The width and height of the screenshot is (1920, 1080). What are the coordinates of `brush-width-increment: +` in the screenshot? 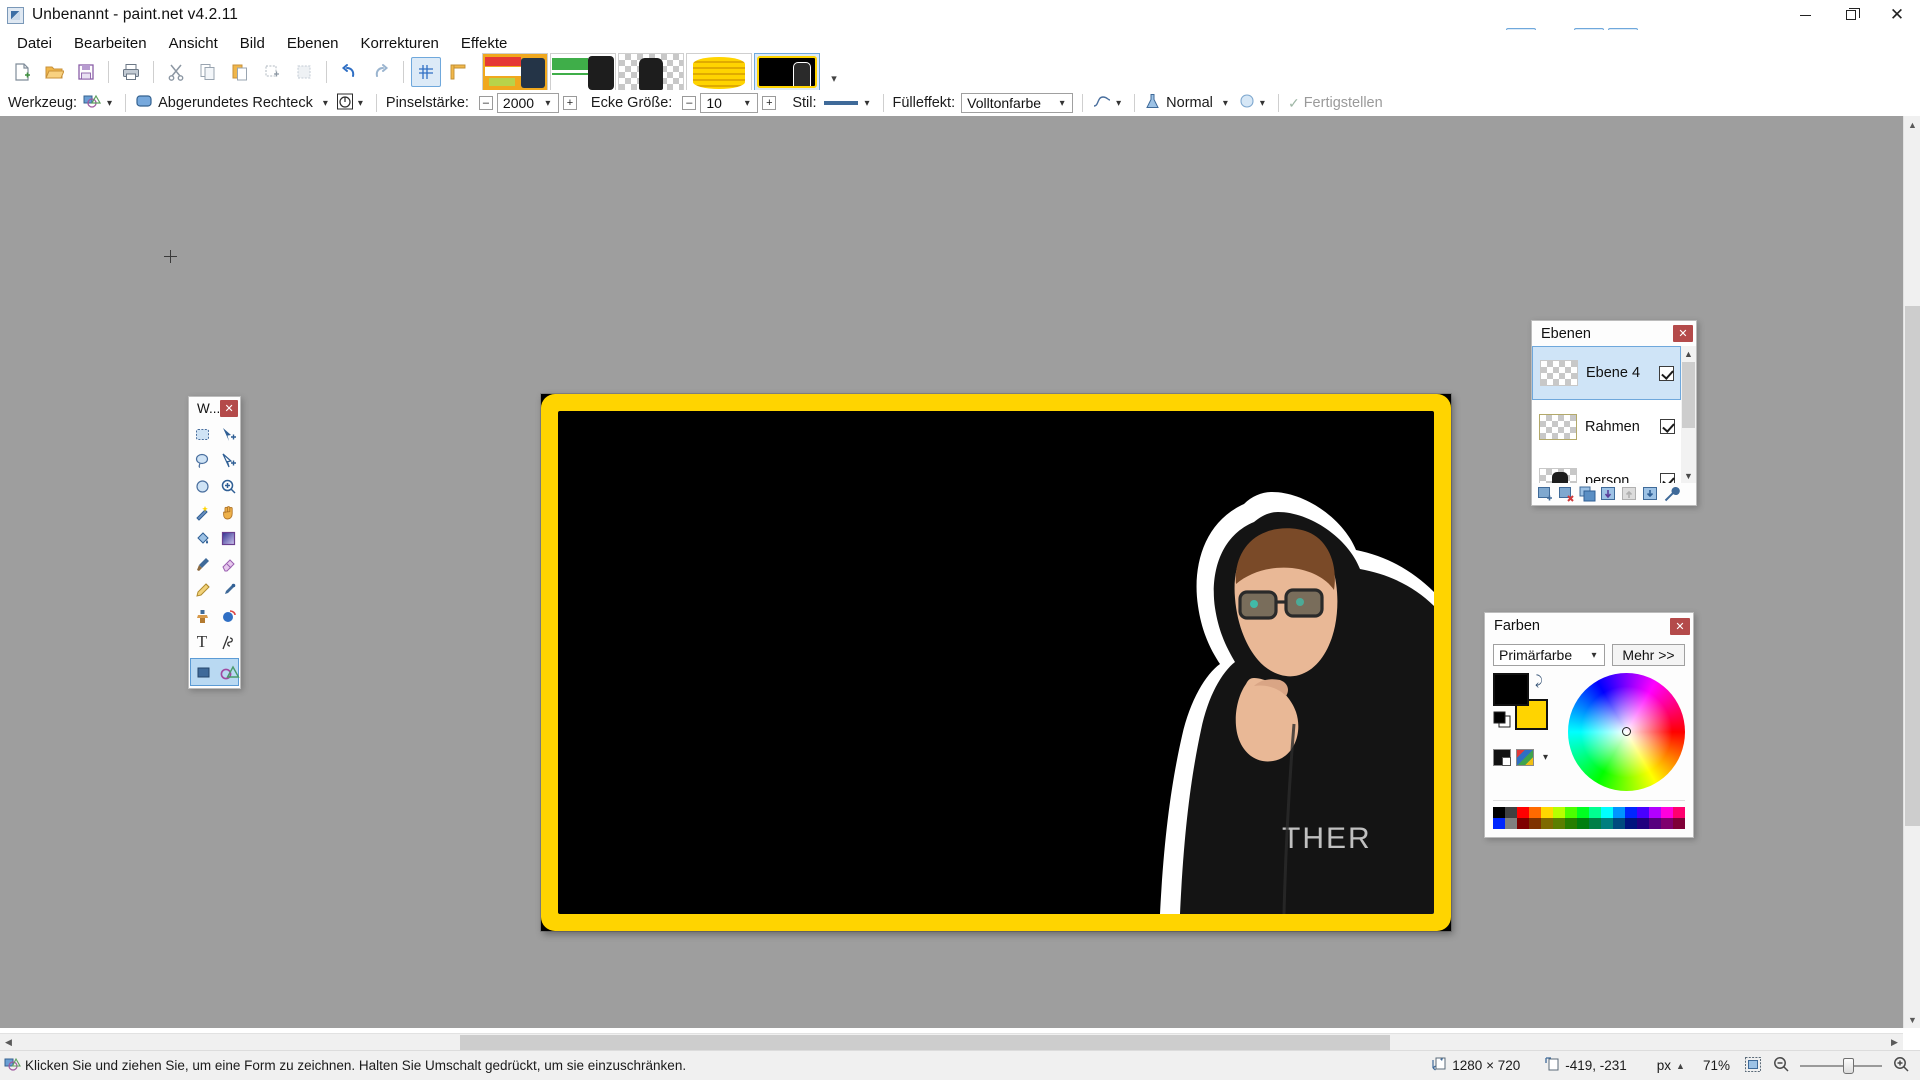 It's located at (569, 103).